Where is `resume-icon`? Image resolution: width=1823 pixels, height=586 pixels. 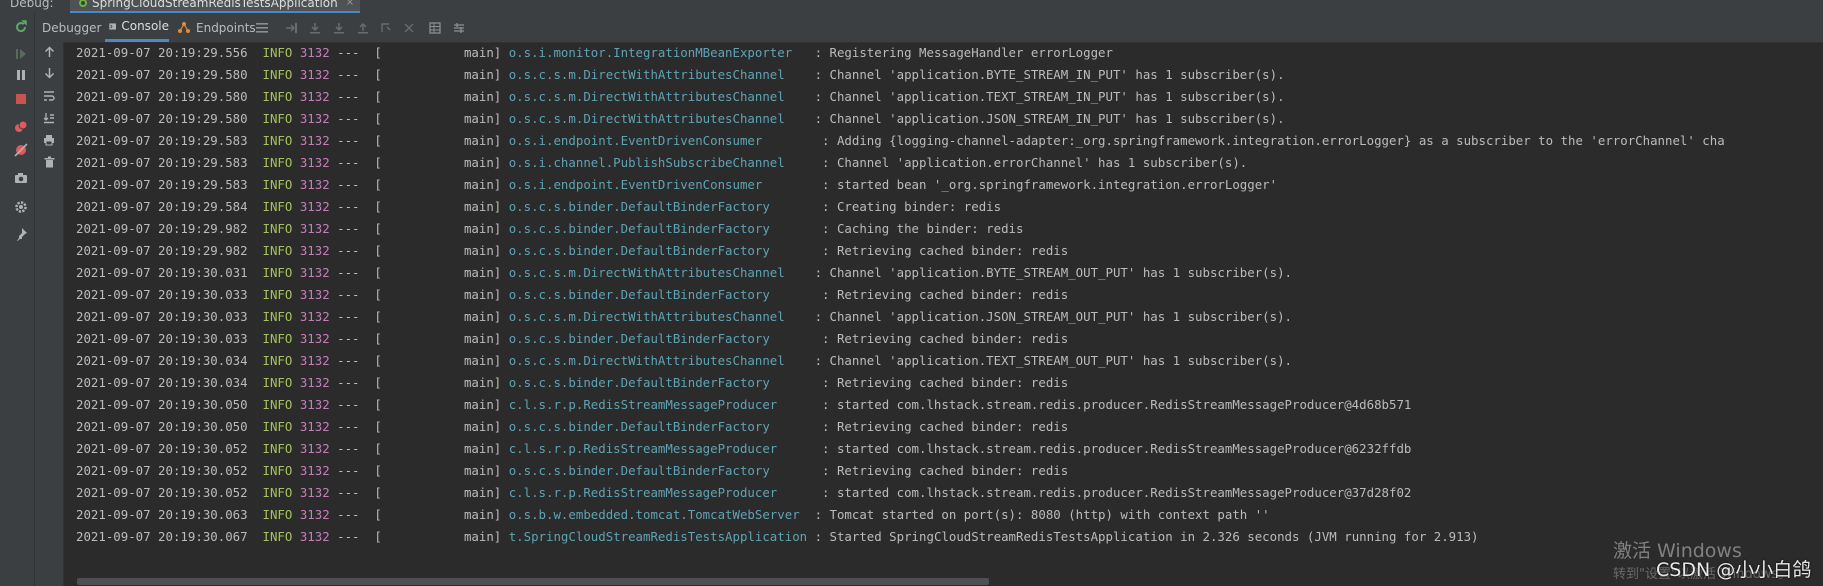
resume-icon is located at coordinates (21, 54).